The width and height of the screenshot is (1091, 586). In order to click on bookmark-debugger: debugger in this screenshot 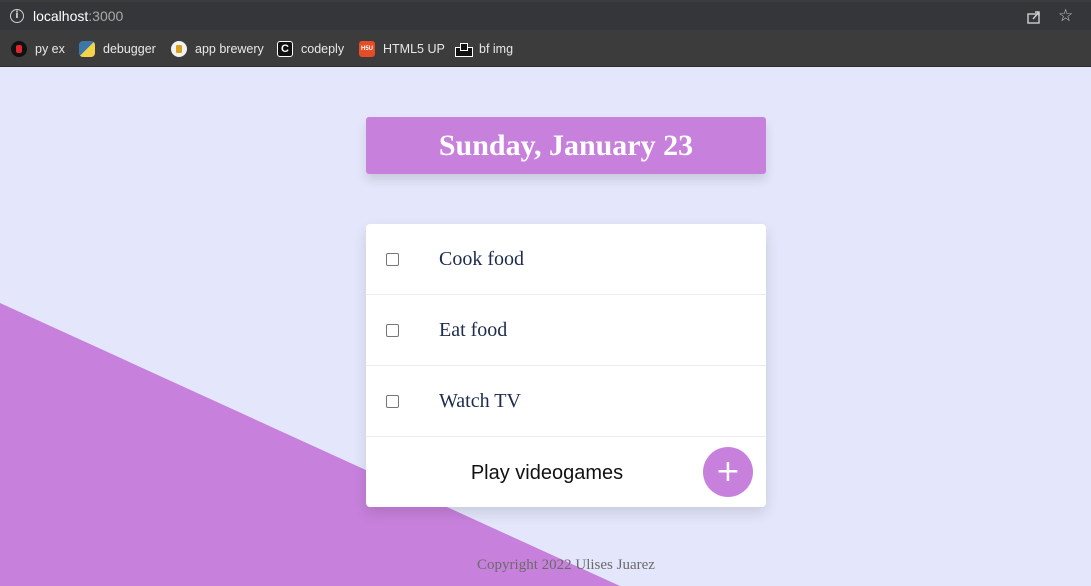, I will do `click(117, 49)`.